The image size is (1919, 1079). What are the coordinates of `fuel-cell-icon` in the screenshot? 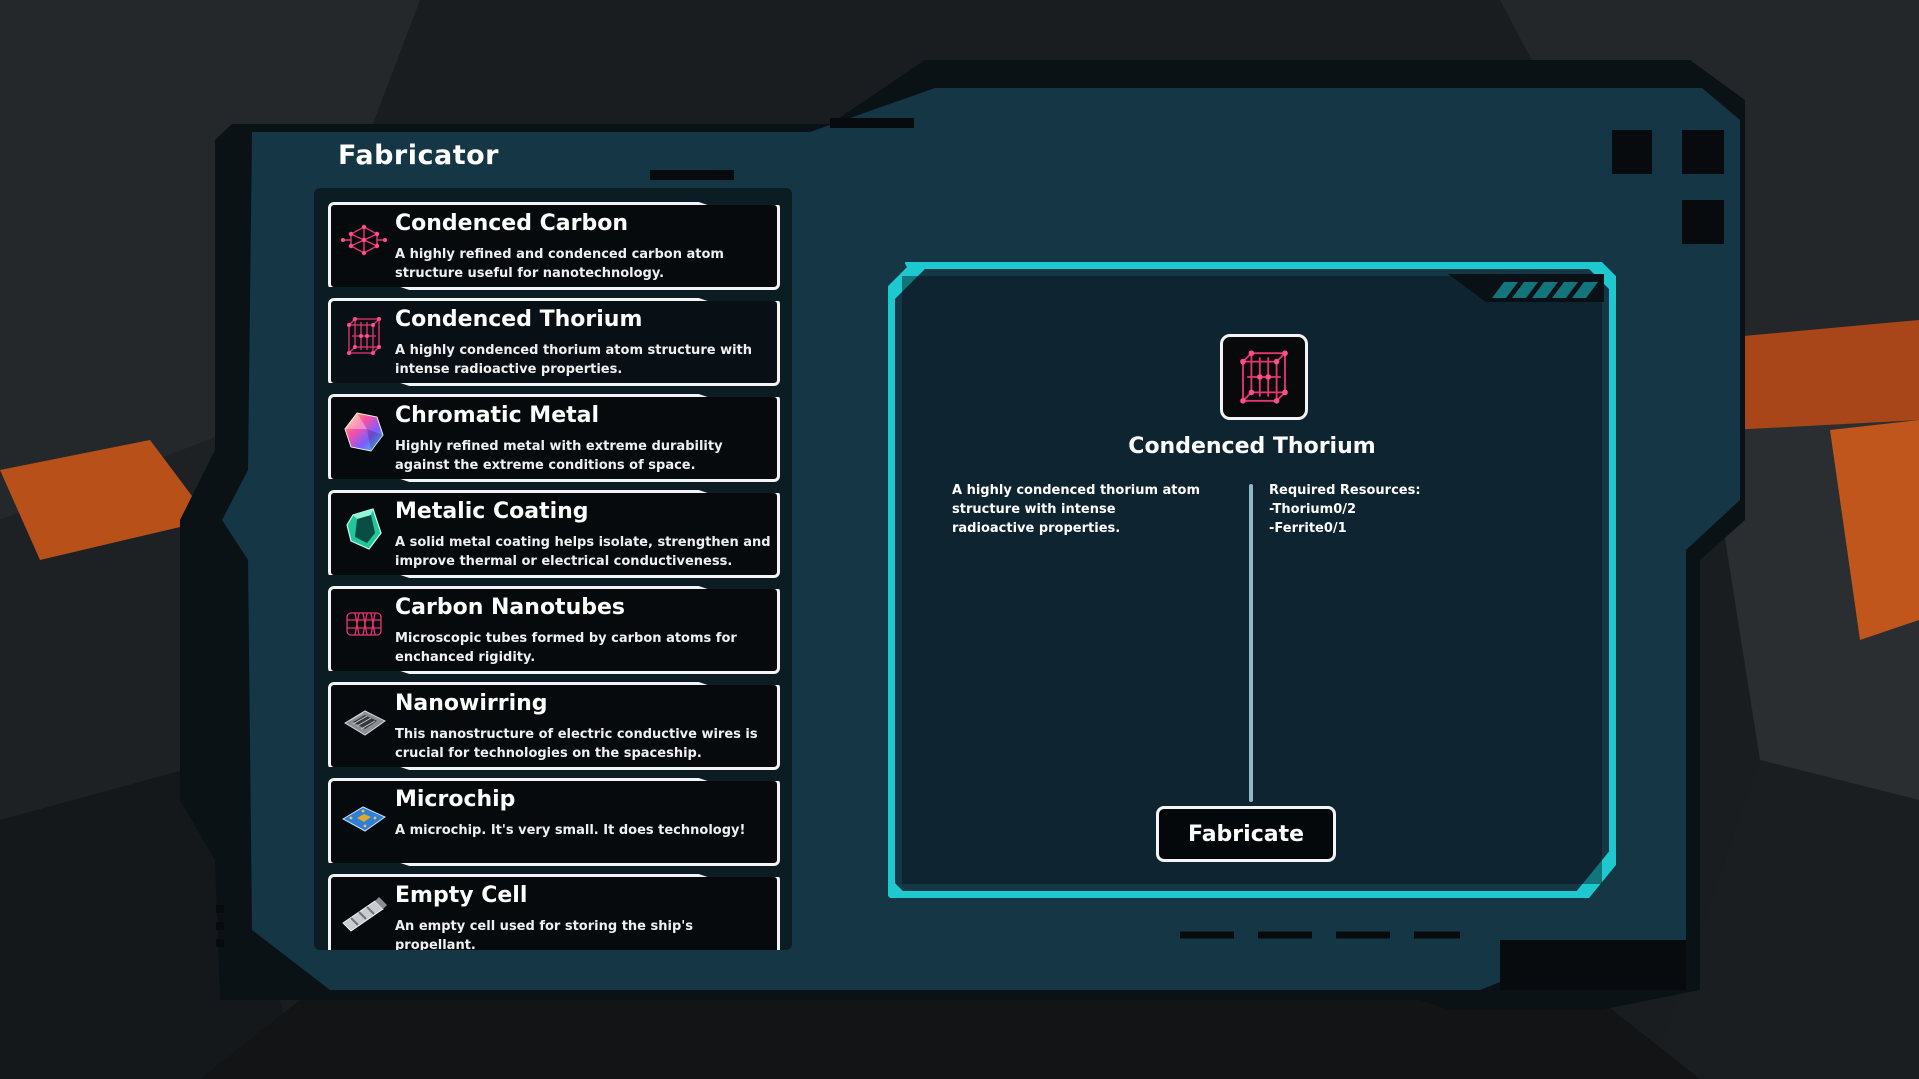 It's located at (364, 912).